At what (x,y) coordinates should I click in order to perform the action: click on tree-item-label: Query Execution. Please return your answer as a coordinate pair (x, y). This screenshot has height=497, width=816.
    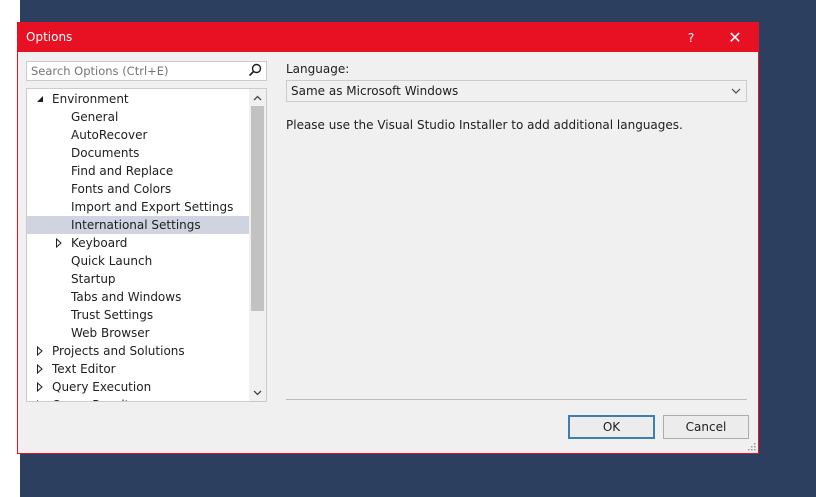
    Looking at the image, I should click on (102, 387).